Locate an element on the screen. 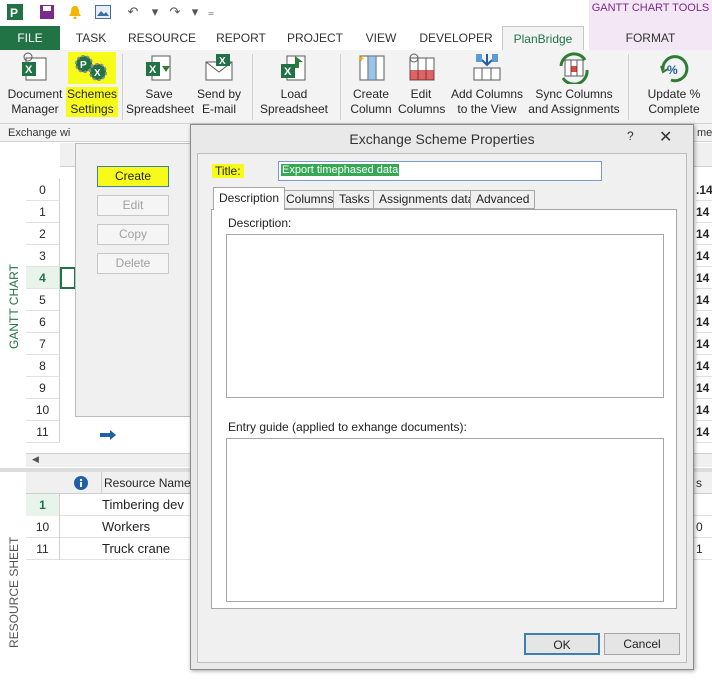 The width and height of the screenshot is (712, 682). dialog-title: Exchange Scheme Properties is located at coordinates (442, 139).